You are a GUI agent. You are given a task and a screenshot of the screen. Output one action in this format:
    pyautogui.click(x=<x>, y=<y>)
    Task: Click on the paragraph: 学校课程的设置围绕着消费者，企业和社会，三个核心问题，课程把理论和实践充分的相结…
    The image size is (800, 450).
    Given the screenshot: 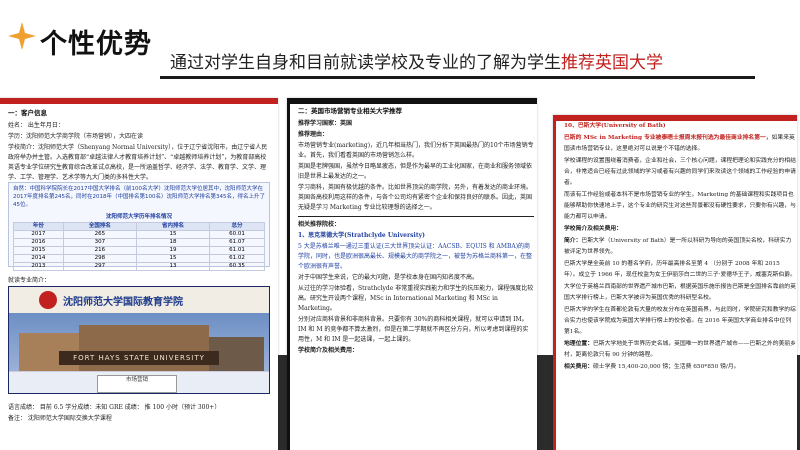 What is the action you would take?
    pyautogui.click(x=680, y=172)
    